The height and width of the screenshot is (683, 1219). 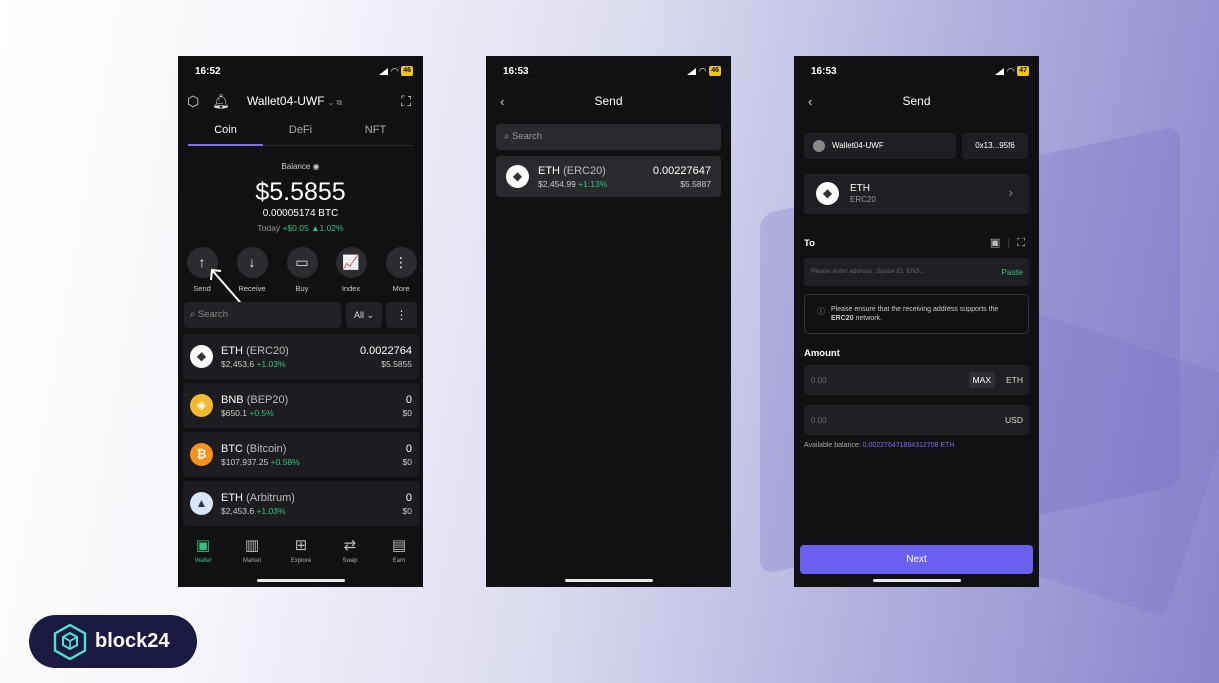 What do you see at coordinates (608, 101) in the screenshot?
I see `page-title: Send` at bounding box center [608, 101].